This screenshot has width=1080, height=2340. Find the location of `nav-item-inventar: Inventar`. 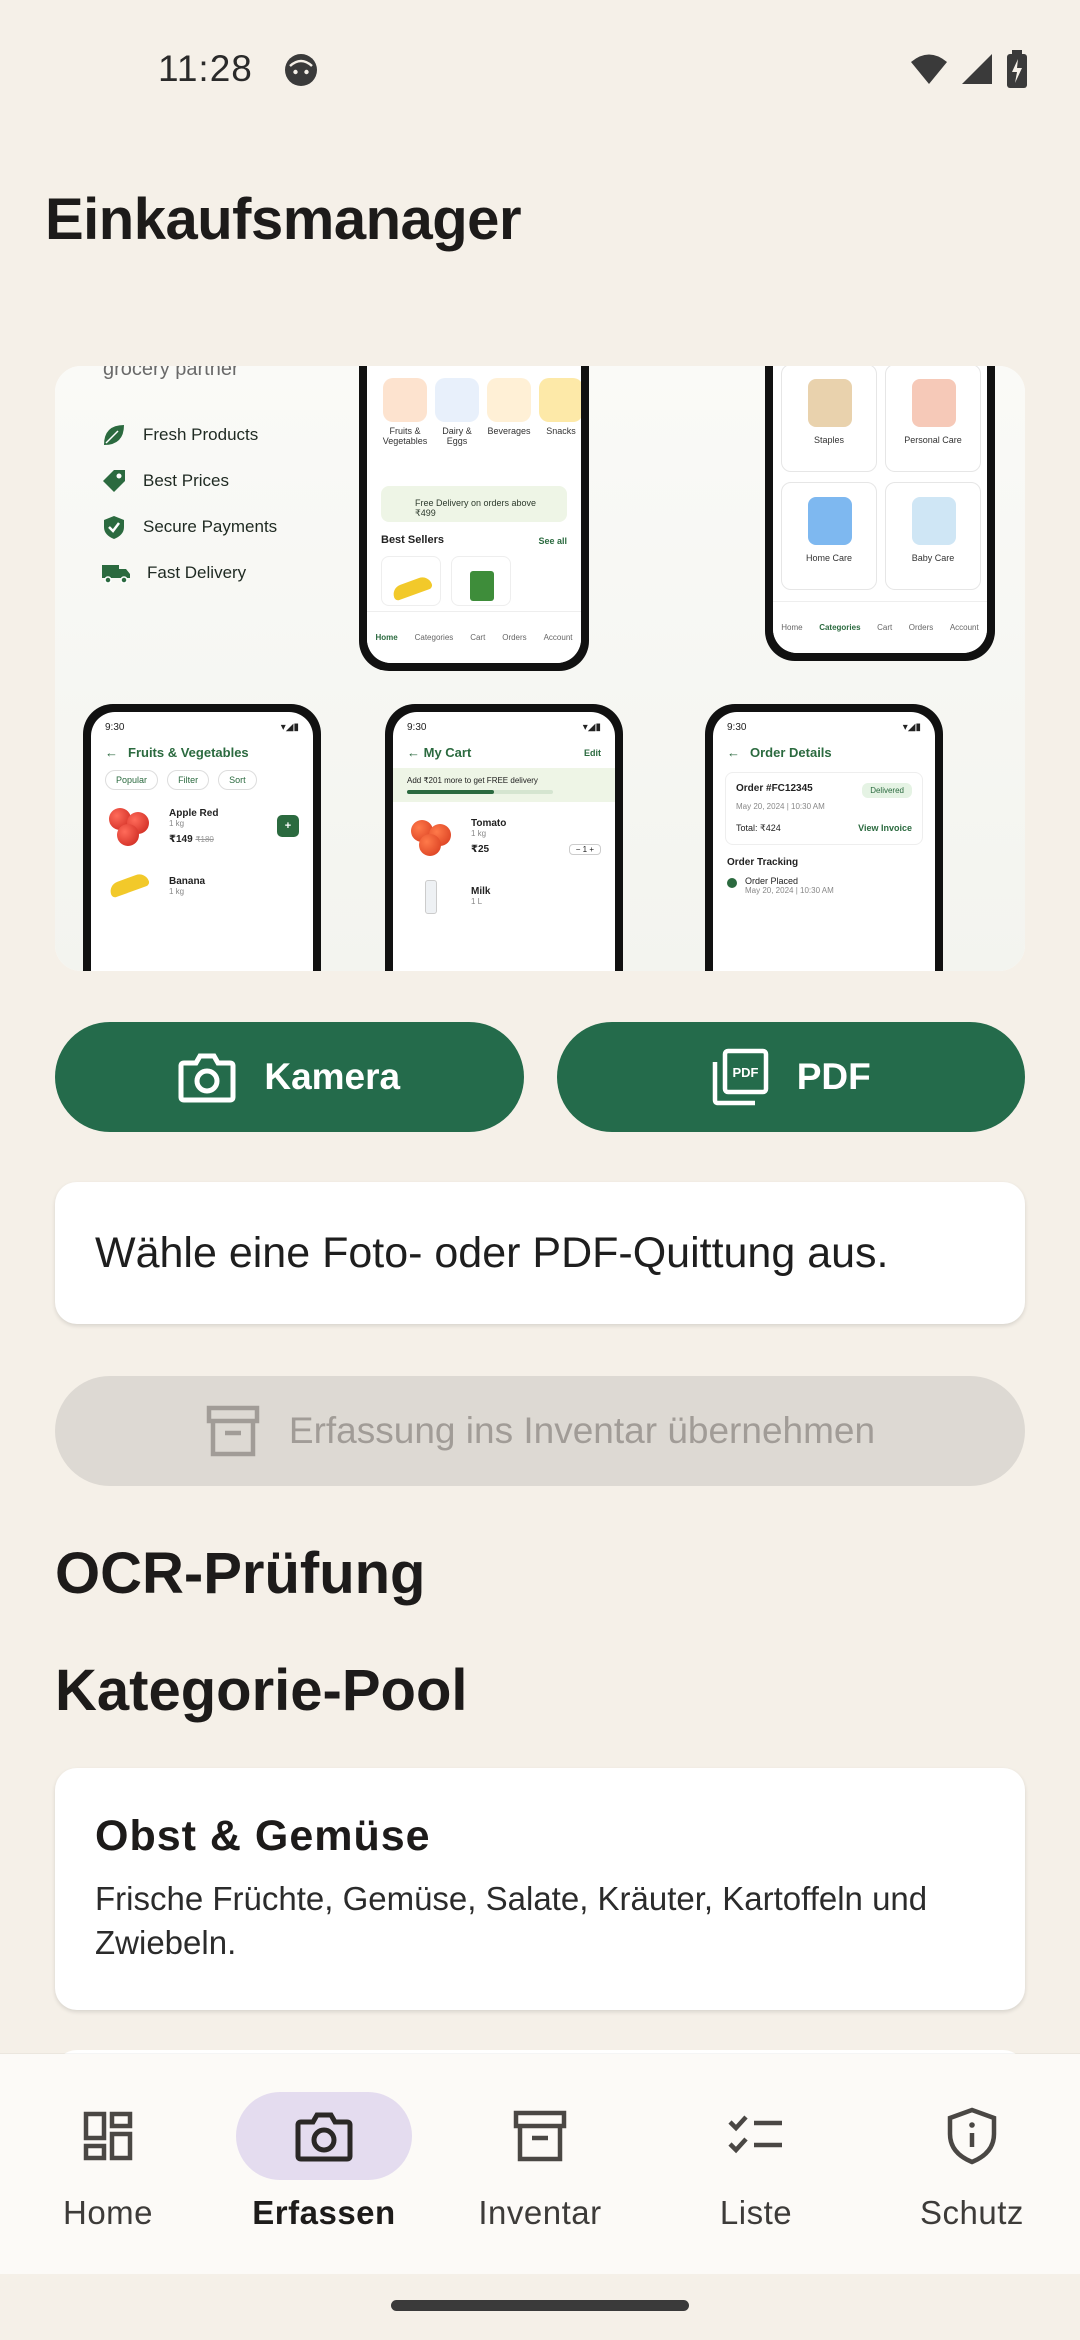

nav-item-inventar: Inventar is located at coordinates (540, 2143).